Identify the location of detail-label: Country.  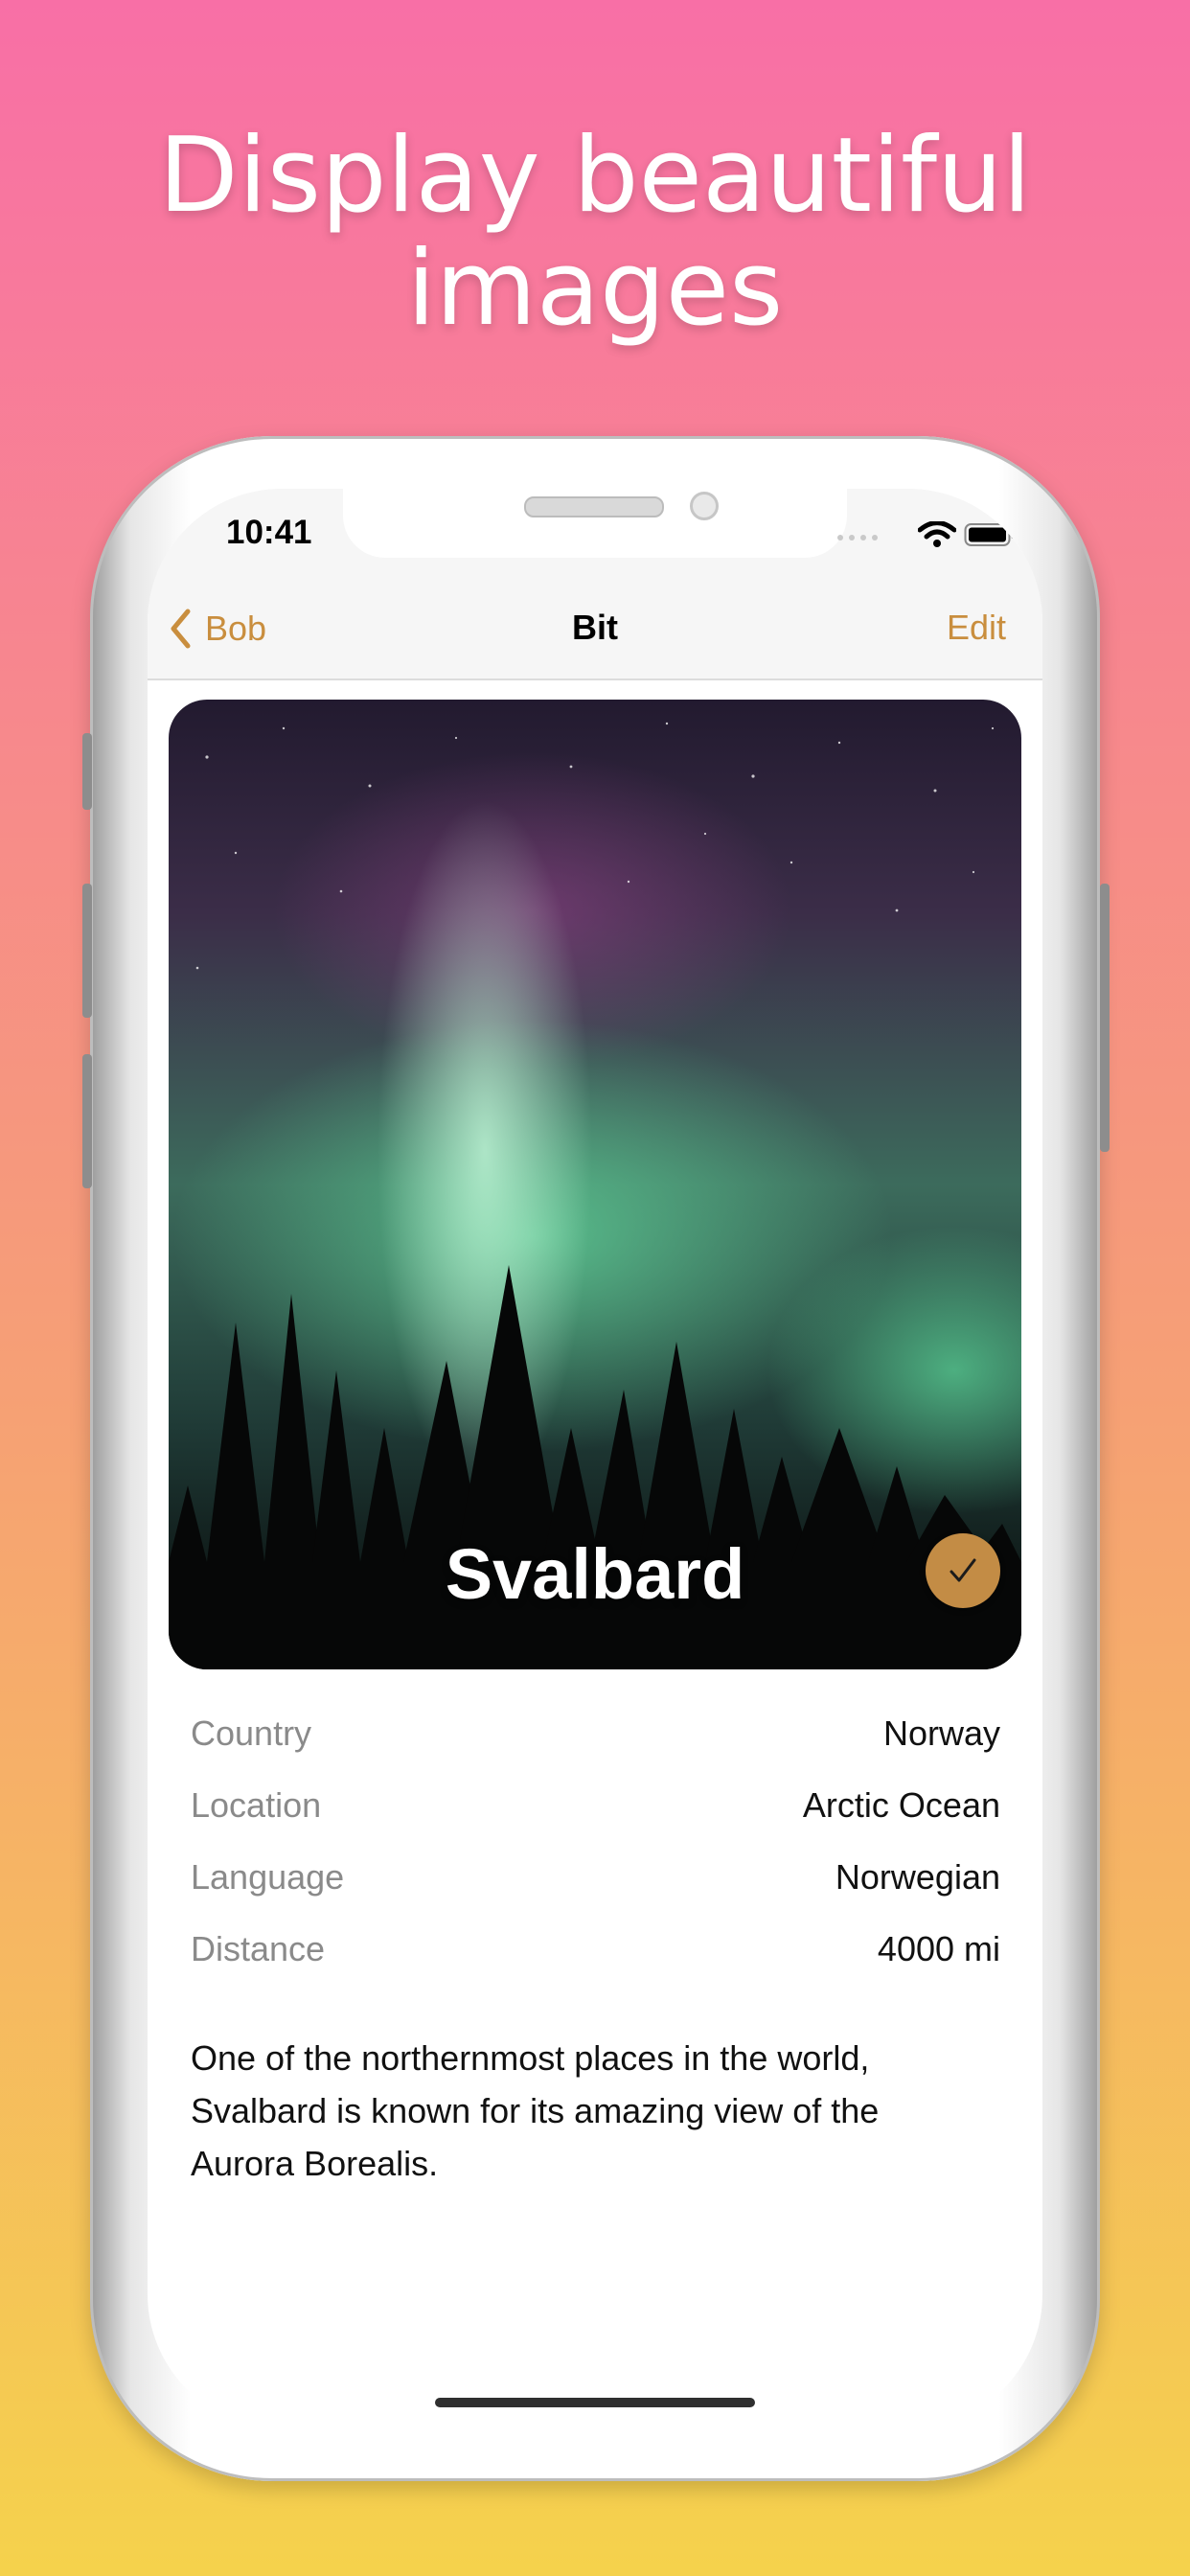
(251, 1733).